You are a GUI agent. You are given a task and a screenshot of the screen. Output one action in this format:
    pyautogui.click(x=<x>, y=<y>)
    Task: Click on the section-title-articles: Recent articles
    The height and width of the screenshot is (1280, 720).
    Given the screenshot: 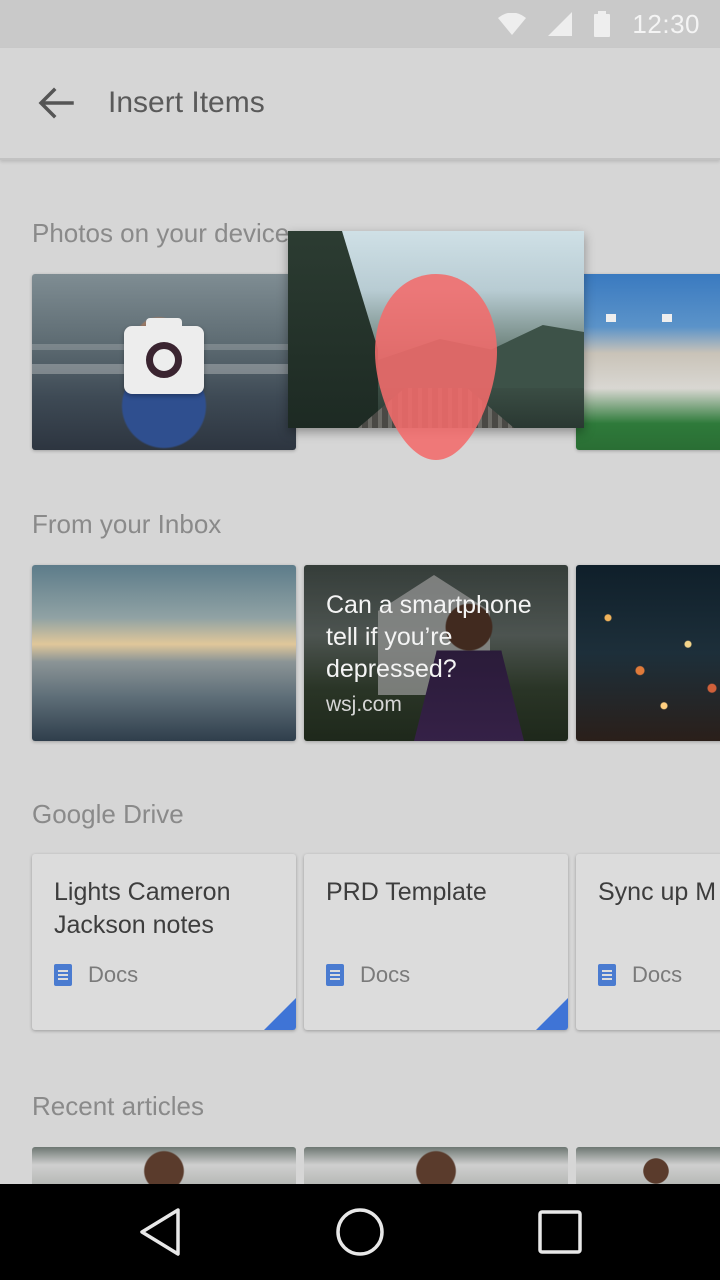 What is the action you would take?
    pyautogui.click(x=118, y=1106)
    